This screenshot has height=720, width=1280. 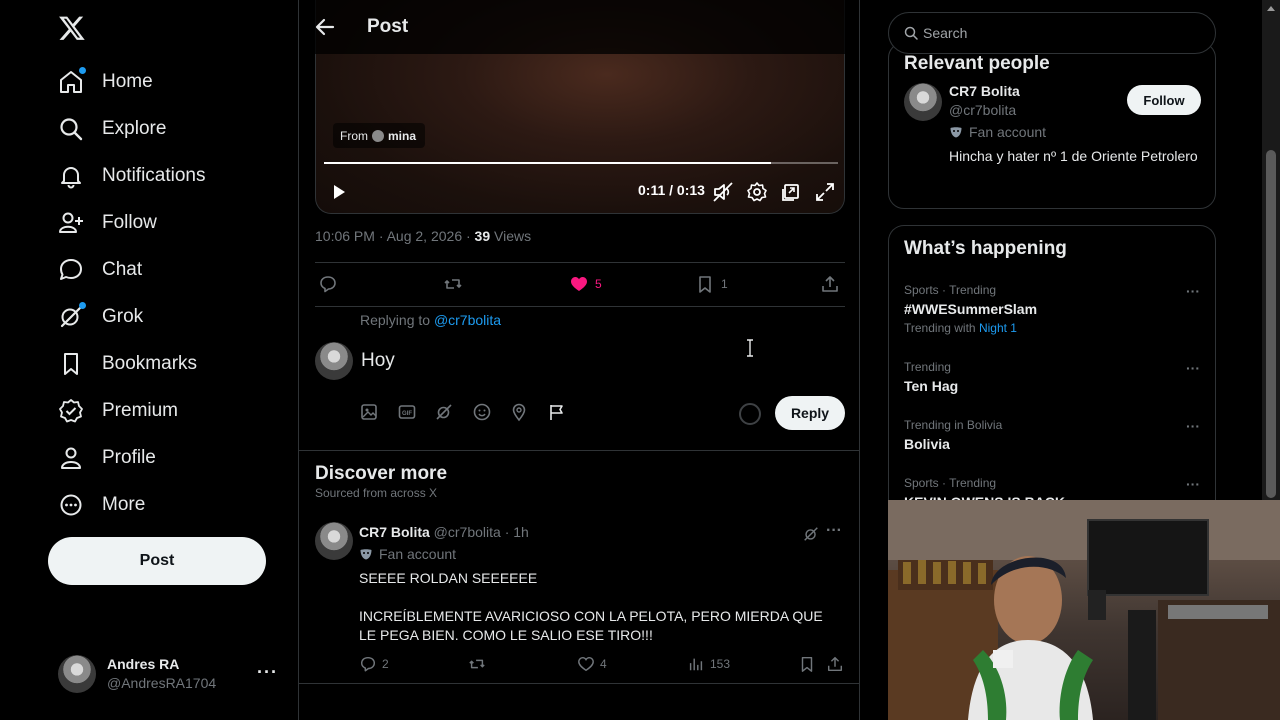 I want to click on views-action: 153, so click(x=708, y=664).